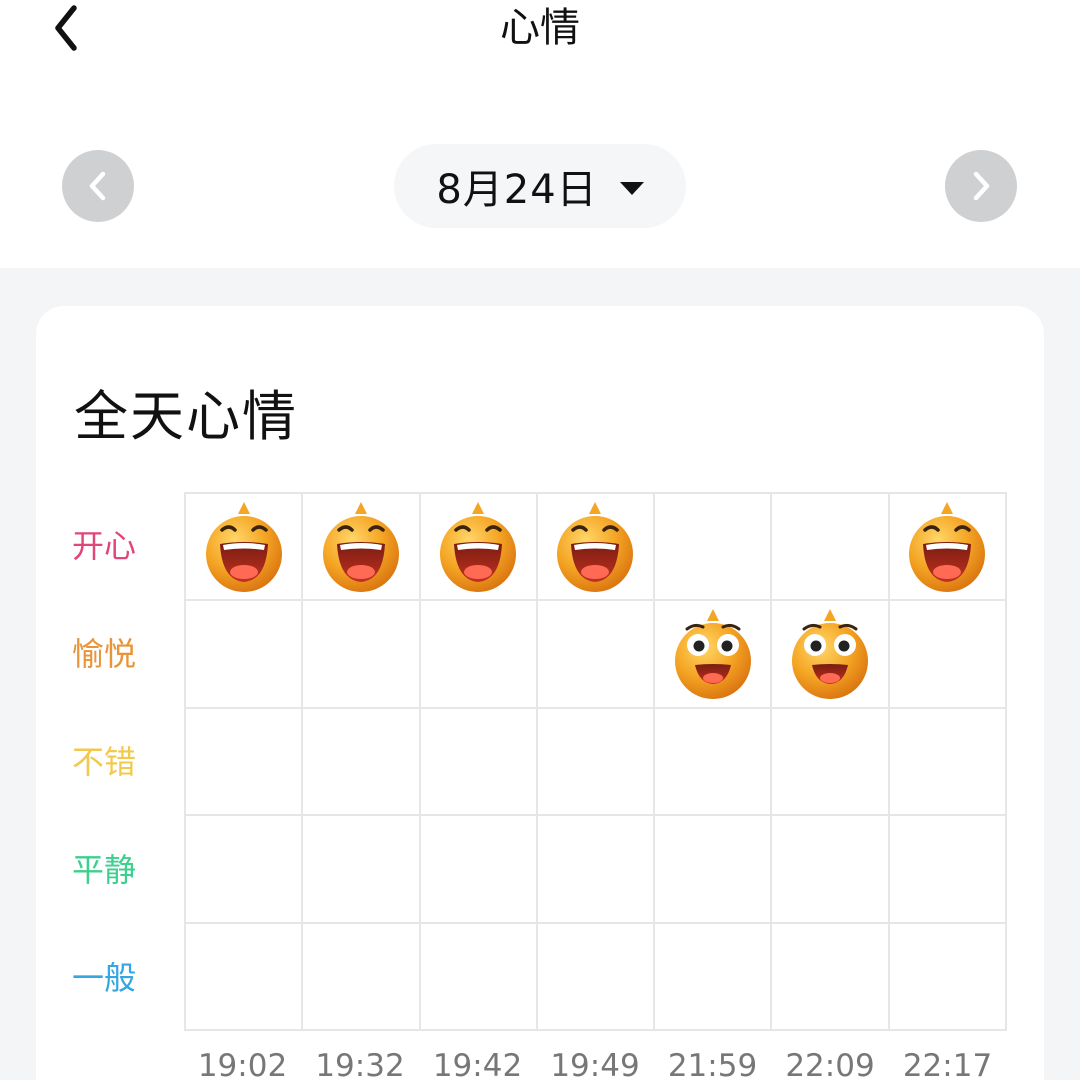 The image size is (1080, 1080). Describe the element at coordinates (242, 1064) in the screenshot. I see `time-label: 19:02` at that location.